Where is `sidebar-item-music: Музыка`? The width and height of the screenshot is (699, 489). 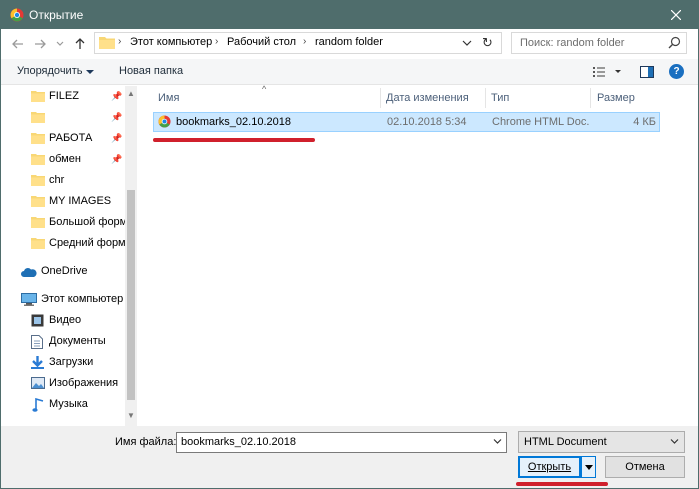 sidebar-item-music: Музыка is located at coordinates (63, 404).